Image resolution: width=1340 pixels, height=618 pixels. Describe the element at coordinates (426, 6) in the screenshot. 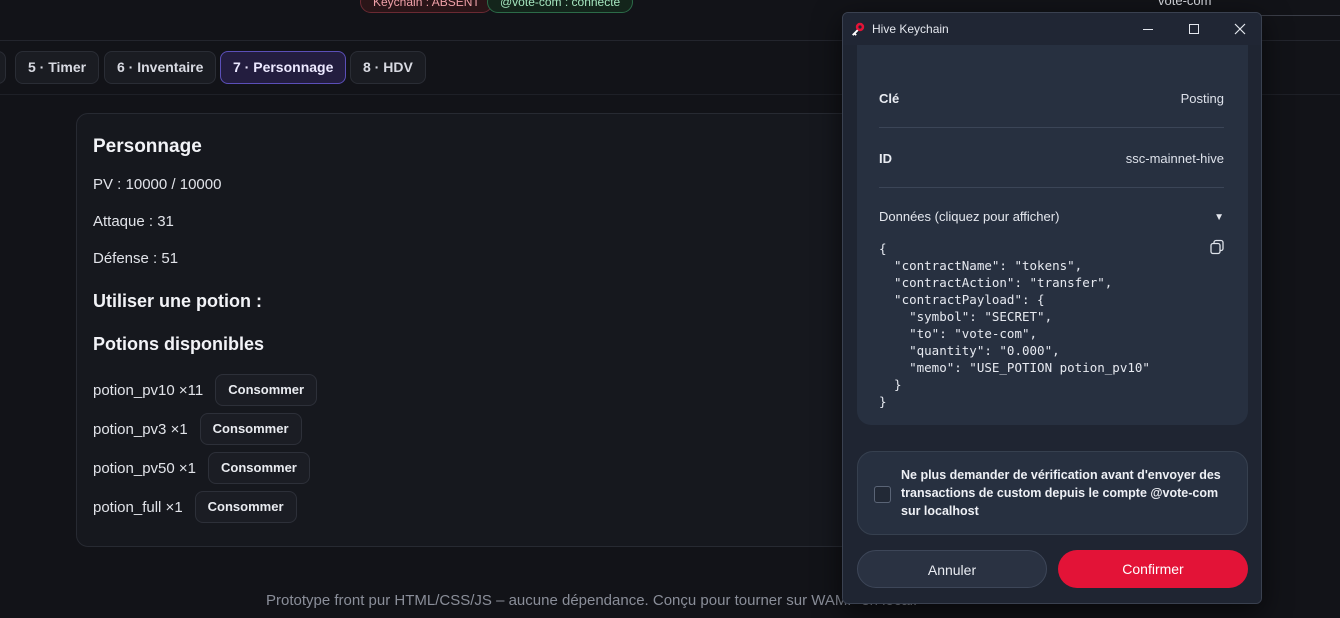

I see `keychain-status-badge: Keychain : ABSENT` at that location.